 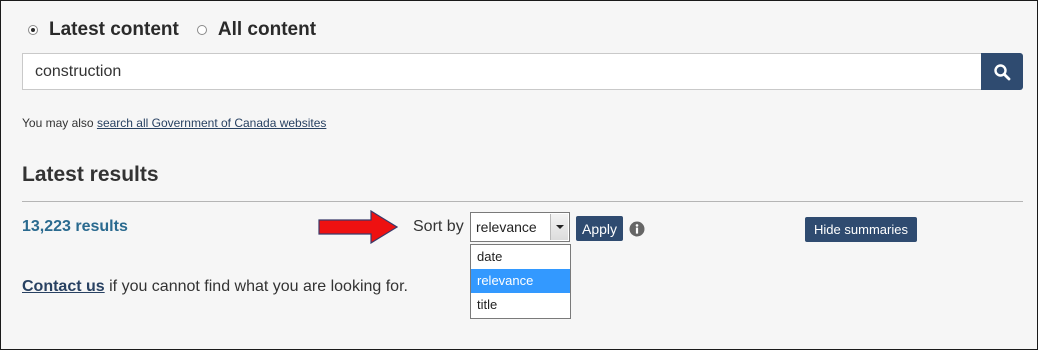 What do you see at coordinates (201, 30) in the screenshot?
I see `all-content-radio` at bounding box center [201, 30].